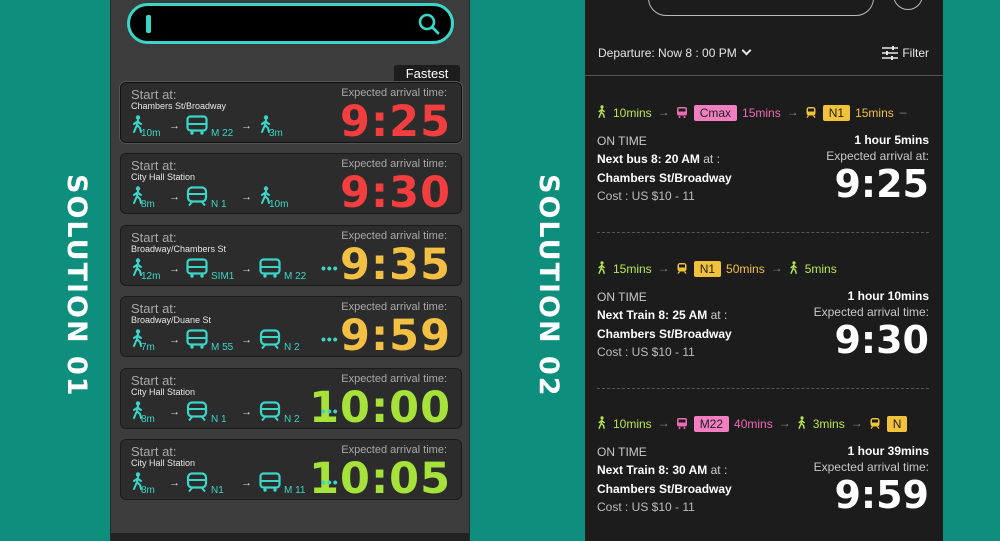 This screenshot has height=541, width=1000. I want to click on route-step: N1, so click(205, 484).